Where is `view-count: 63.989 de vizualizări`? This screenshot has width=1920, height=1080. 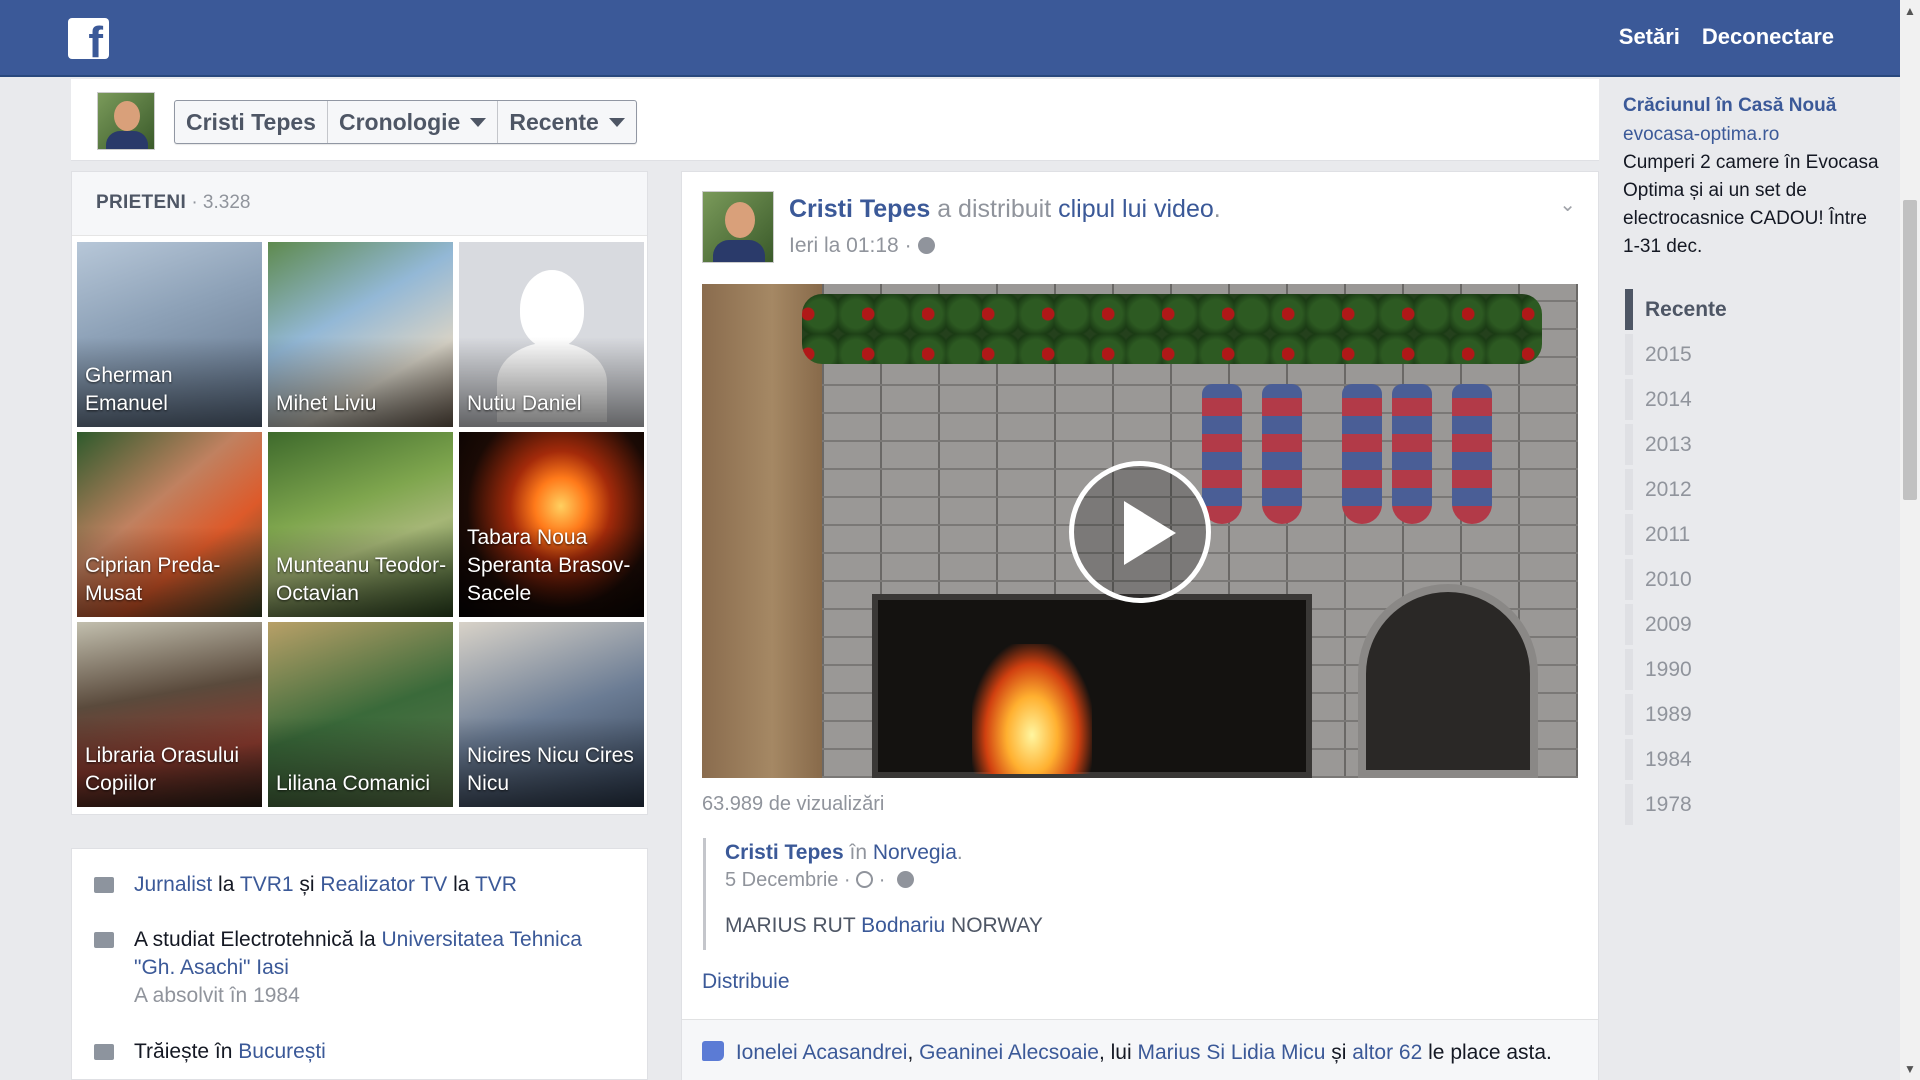 view-count: 63.989 de vizualizări is located at coordinates (793, 804).